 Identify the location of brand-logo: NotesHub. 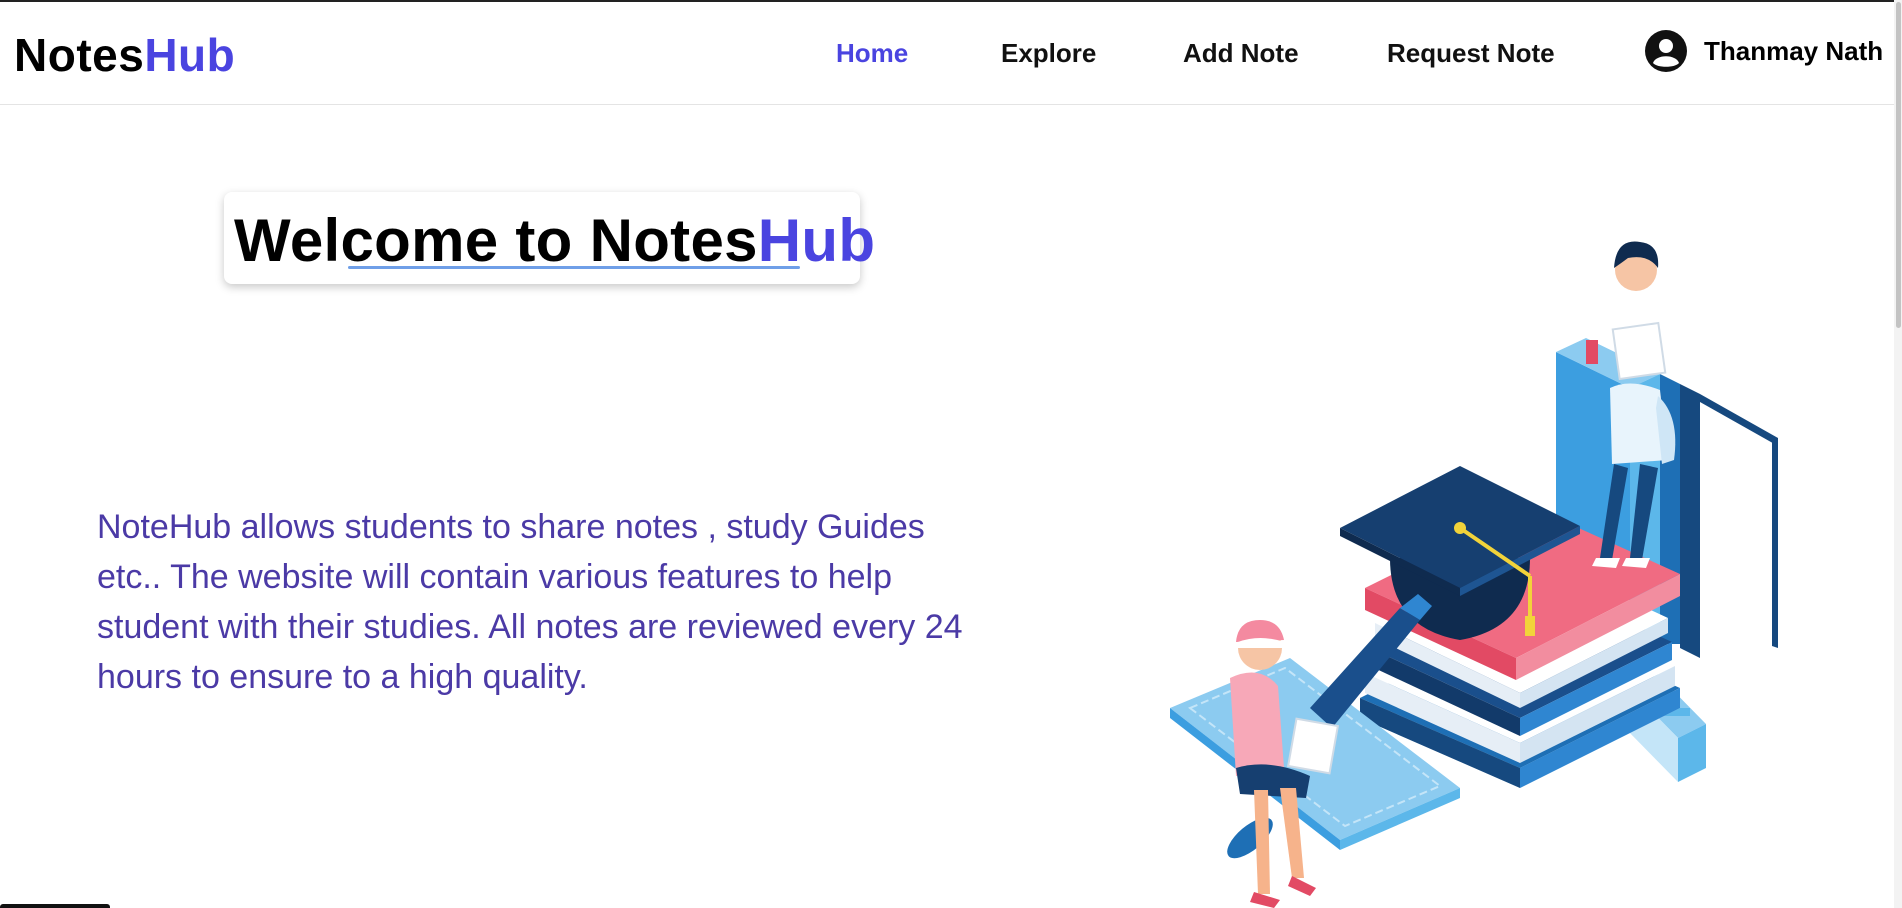
(124, 55).